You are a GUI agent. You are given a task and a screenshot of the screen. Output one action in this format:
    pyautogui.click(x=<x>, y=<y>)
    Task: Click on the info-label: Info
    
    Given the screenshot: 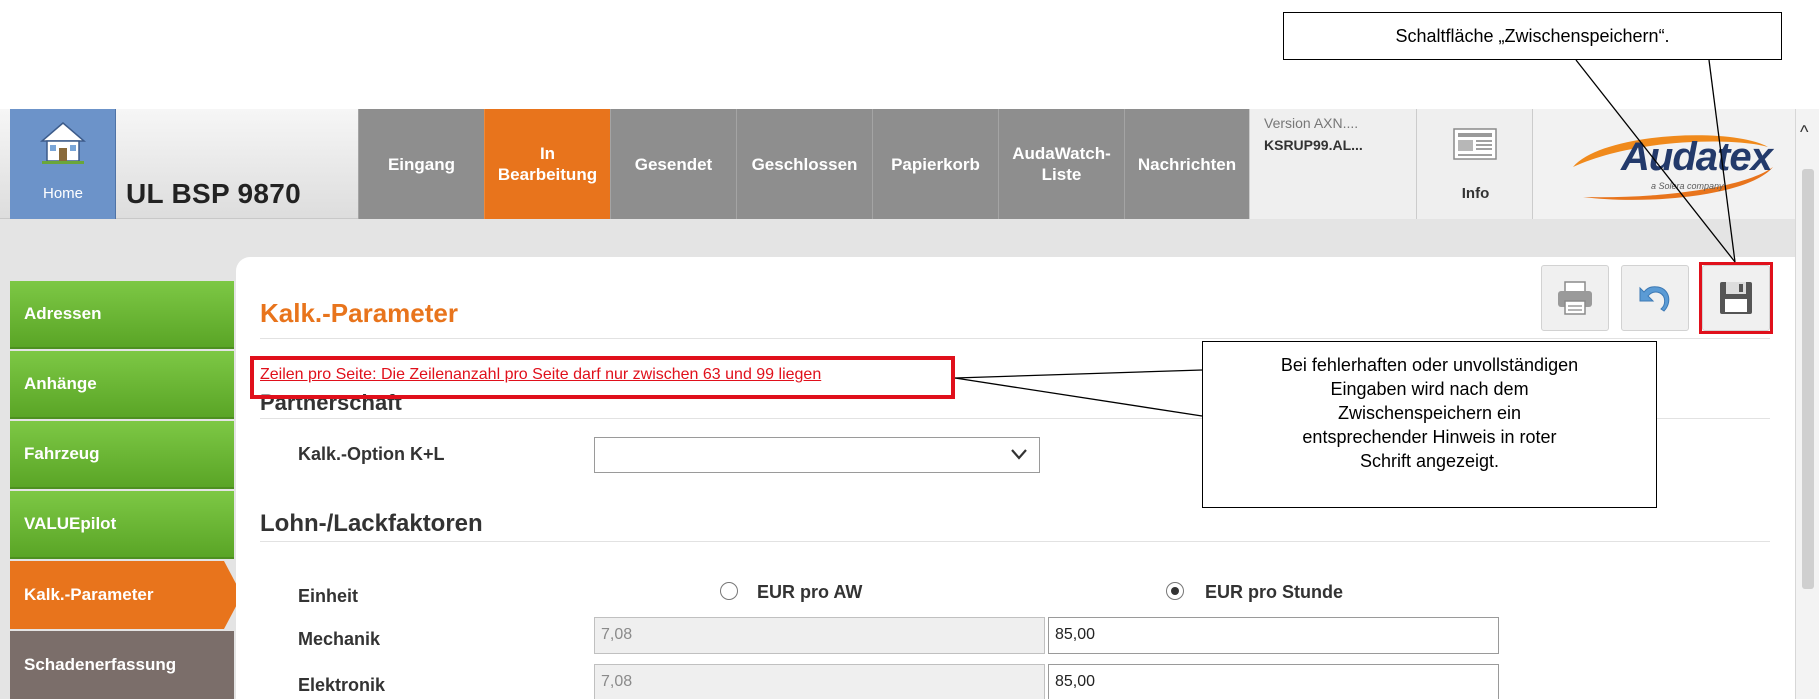 What is the action you would take?
    pyautogui.click(x=1475, y=193)
    